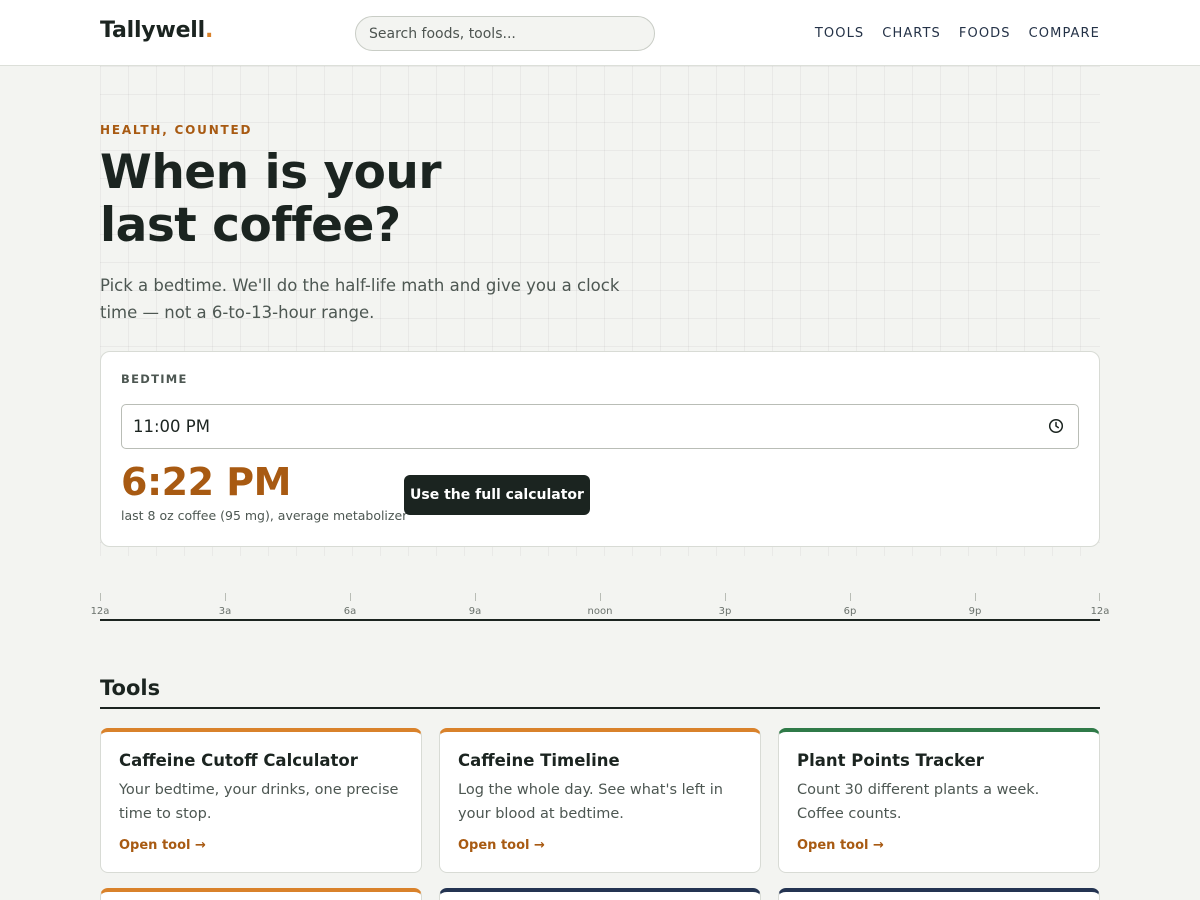 Image resolution: width=1200 pixels, height=900 pixels. I want to click on hero-title: When is your last coffee?, so click(380, 199).